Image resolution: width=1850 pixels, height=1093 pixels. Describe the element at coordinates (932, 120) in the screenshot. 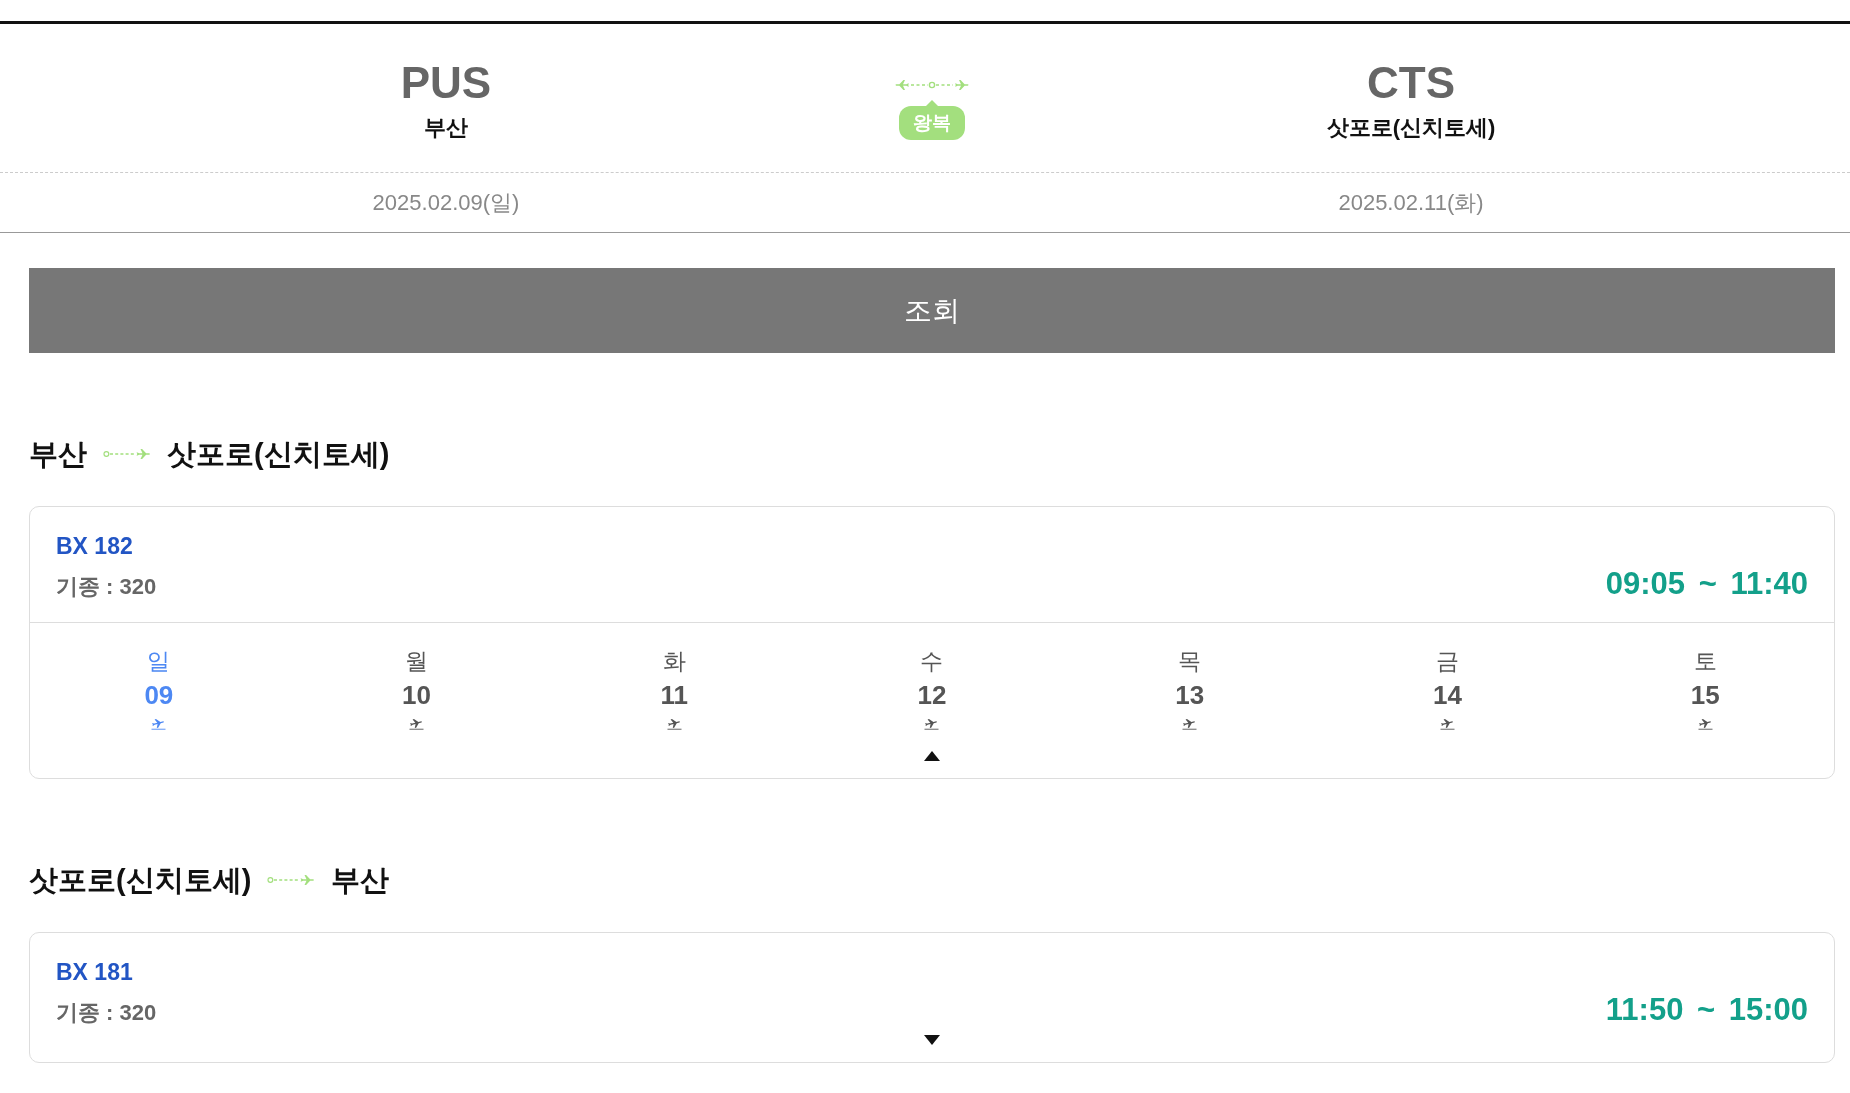

I see `trip-type-badge: 왕복` at that location.